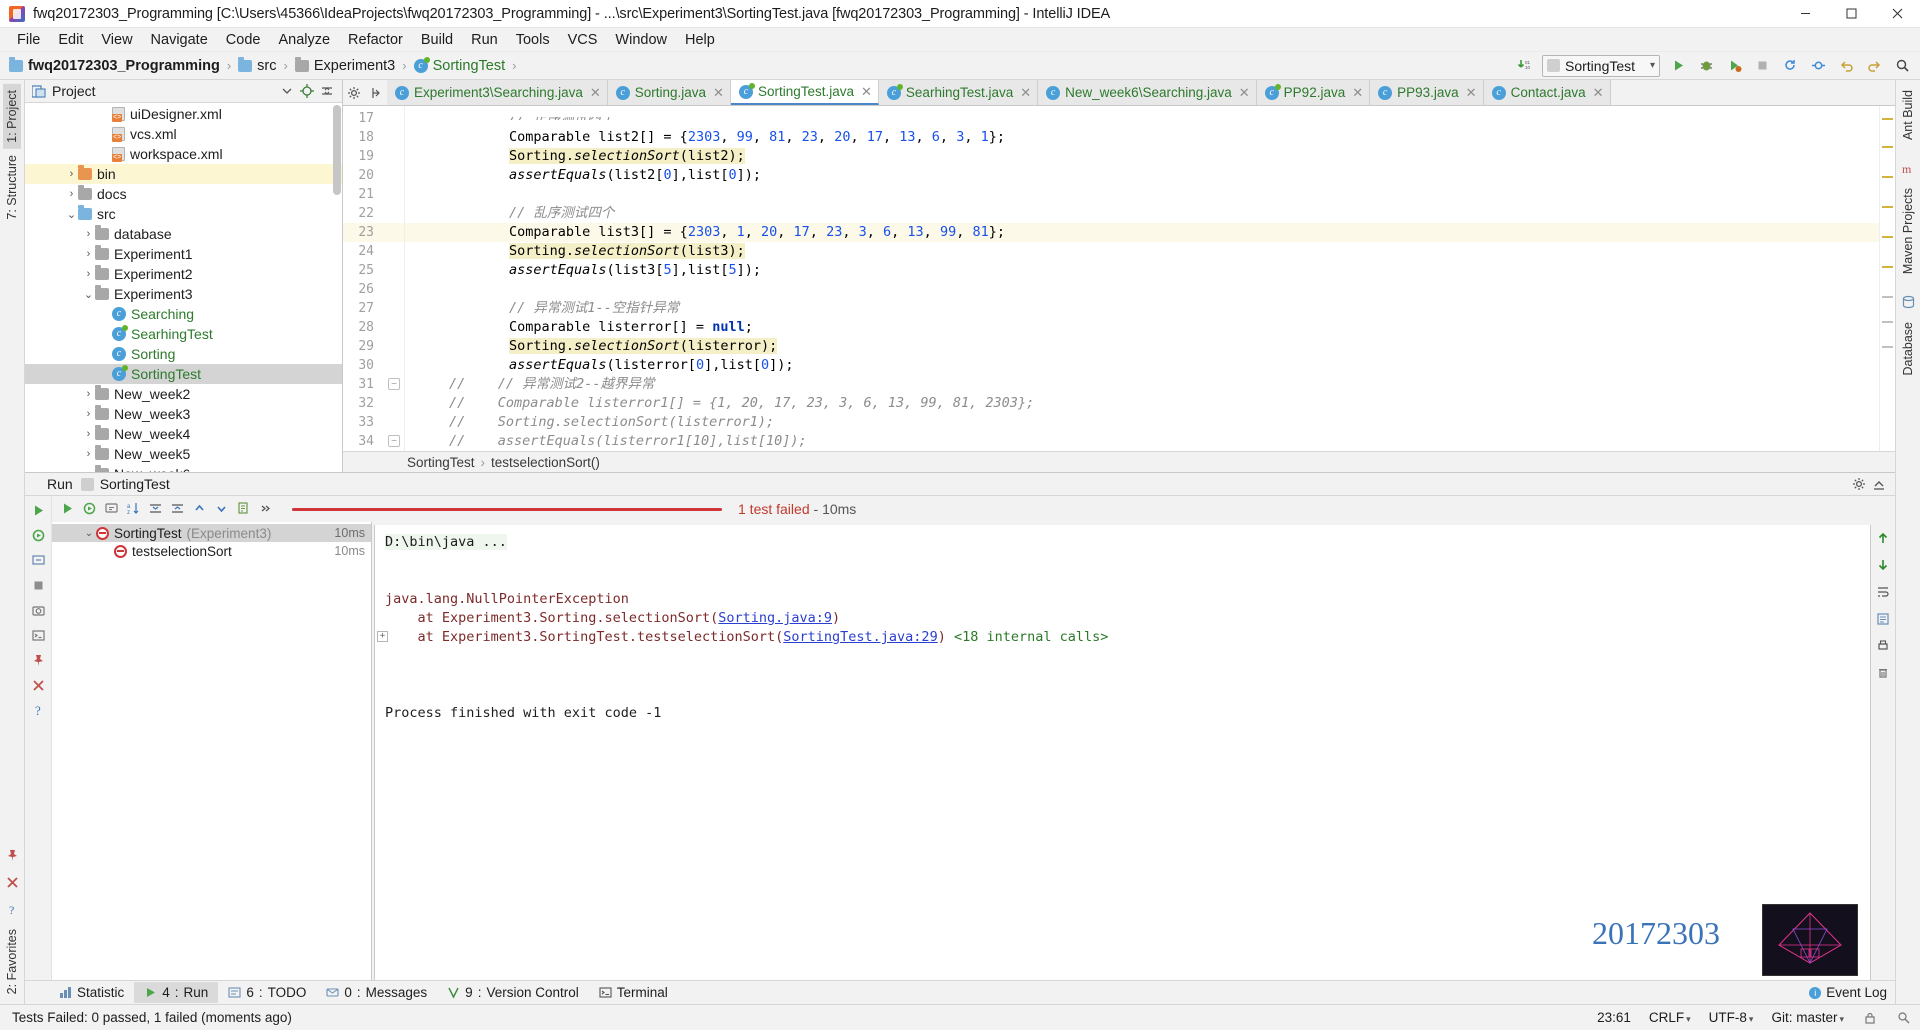  Describe the element at coordinates (376, 92) in the screenshot. I see `scroll-from-source-icon` at that location.